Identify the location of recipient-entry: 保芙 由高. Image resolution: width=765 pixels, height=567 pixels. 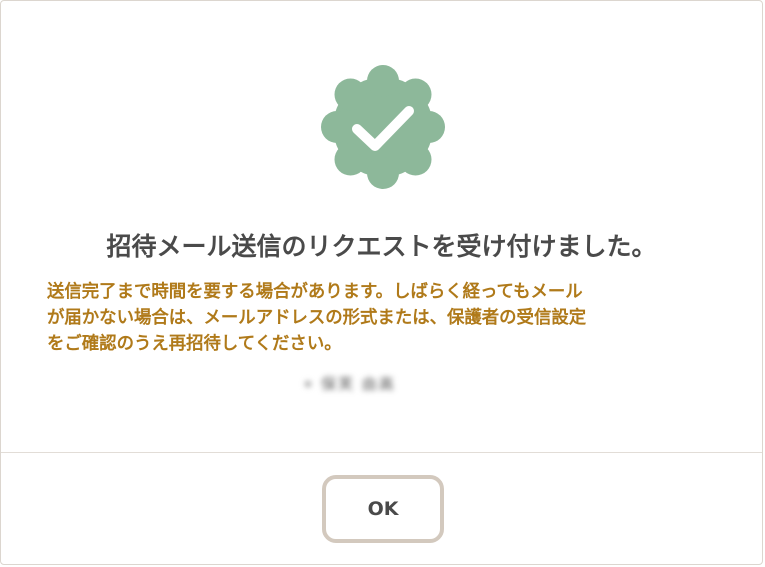
(350, 383).